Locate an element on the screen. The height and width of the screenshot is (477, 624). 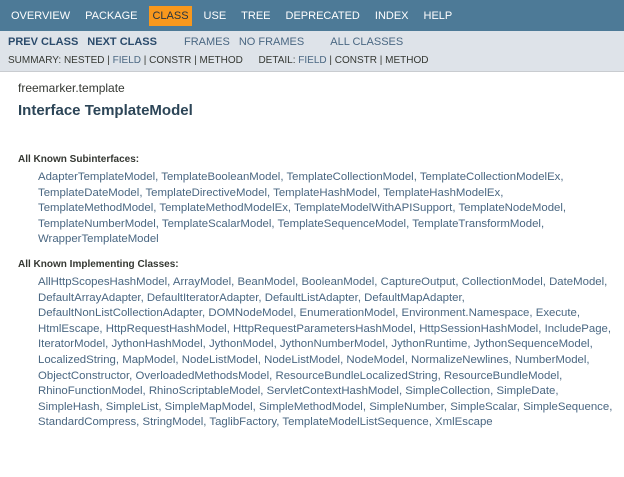
class-link: TemplateDateModel is located at coordinates (88, 193).